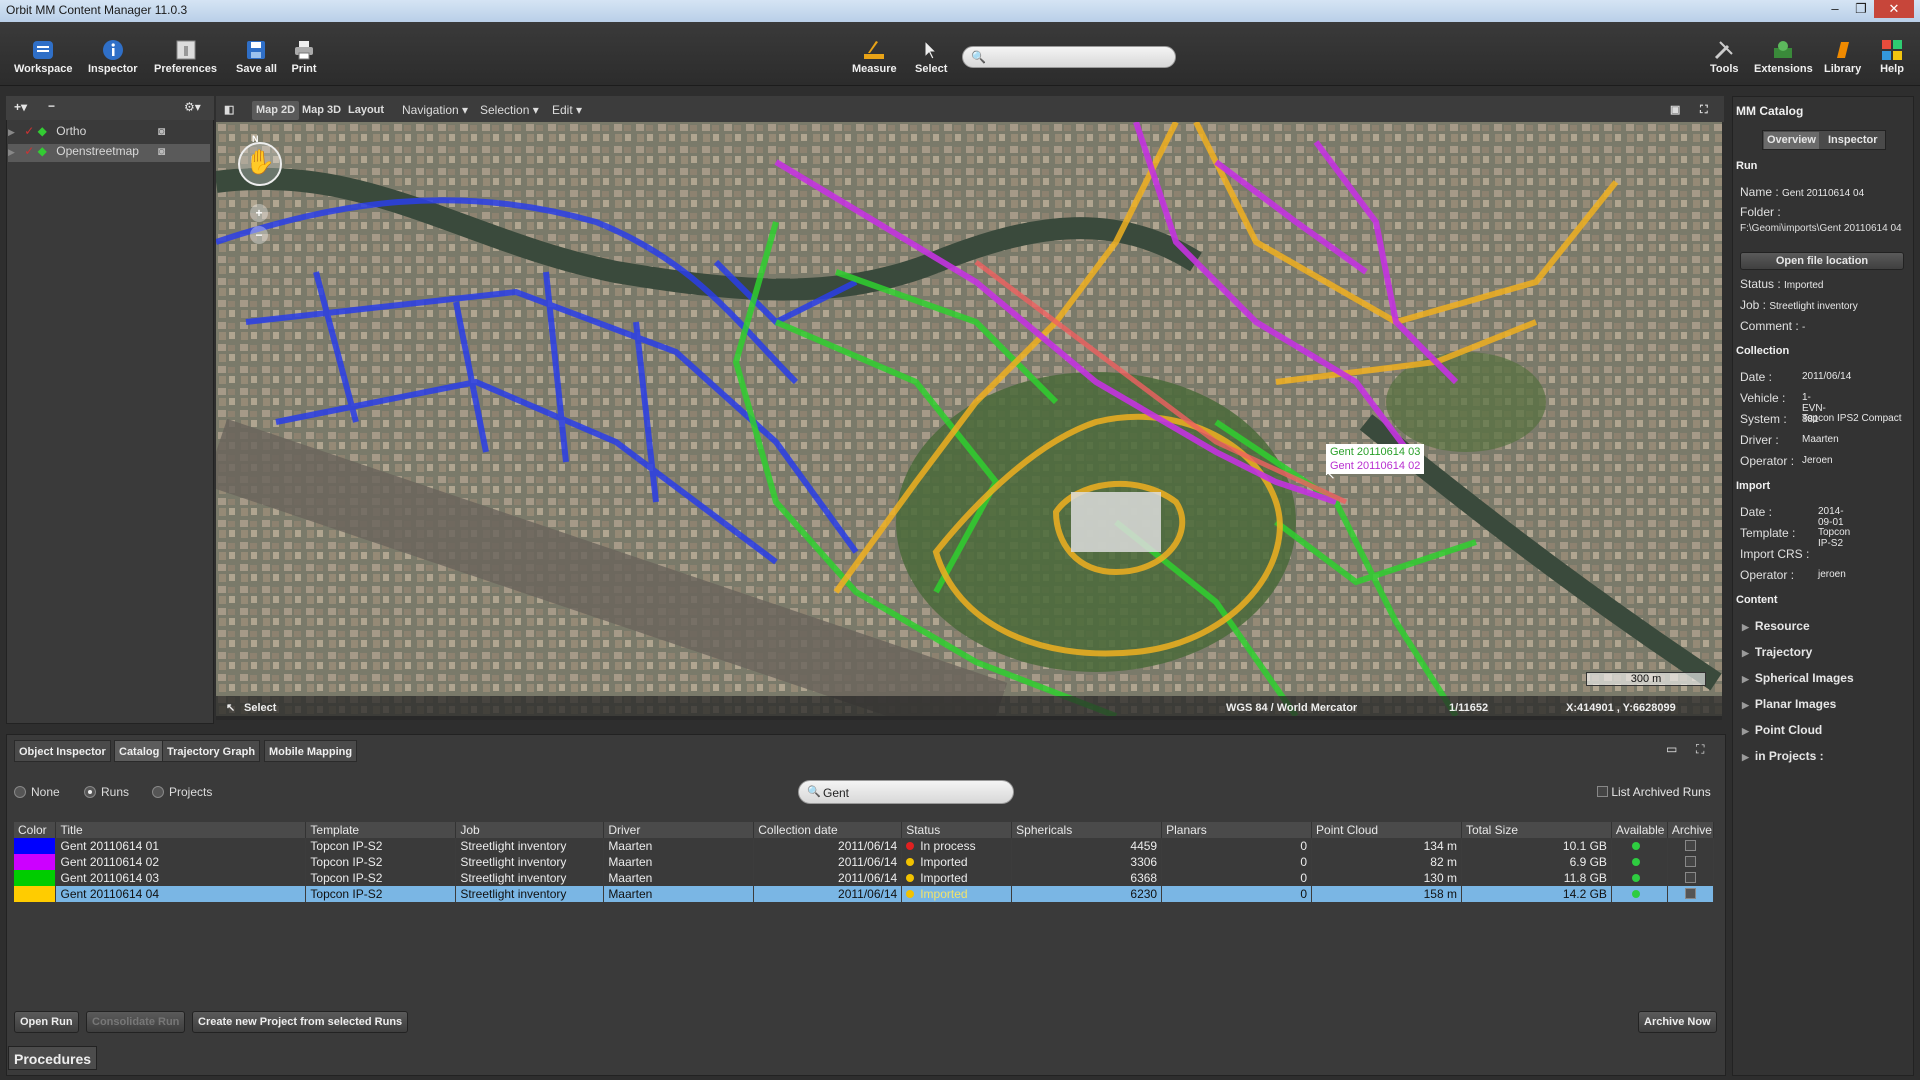 This screenshot has width=1920, height=1080. I want to click on zoom-in-button: +, so click(259, 213).